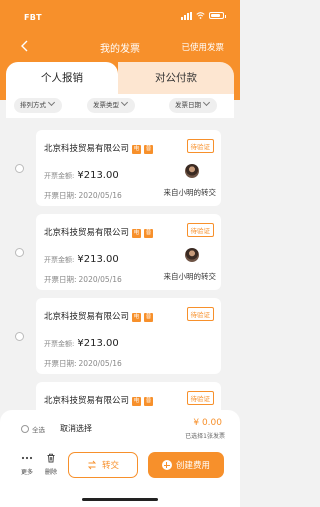 This screenshot has width=320, height=507. Describe the element at coordinates (166, 465) in the screenshot. I see `plus-icon` at that location.